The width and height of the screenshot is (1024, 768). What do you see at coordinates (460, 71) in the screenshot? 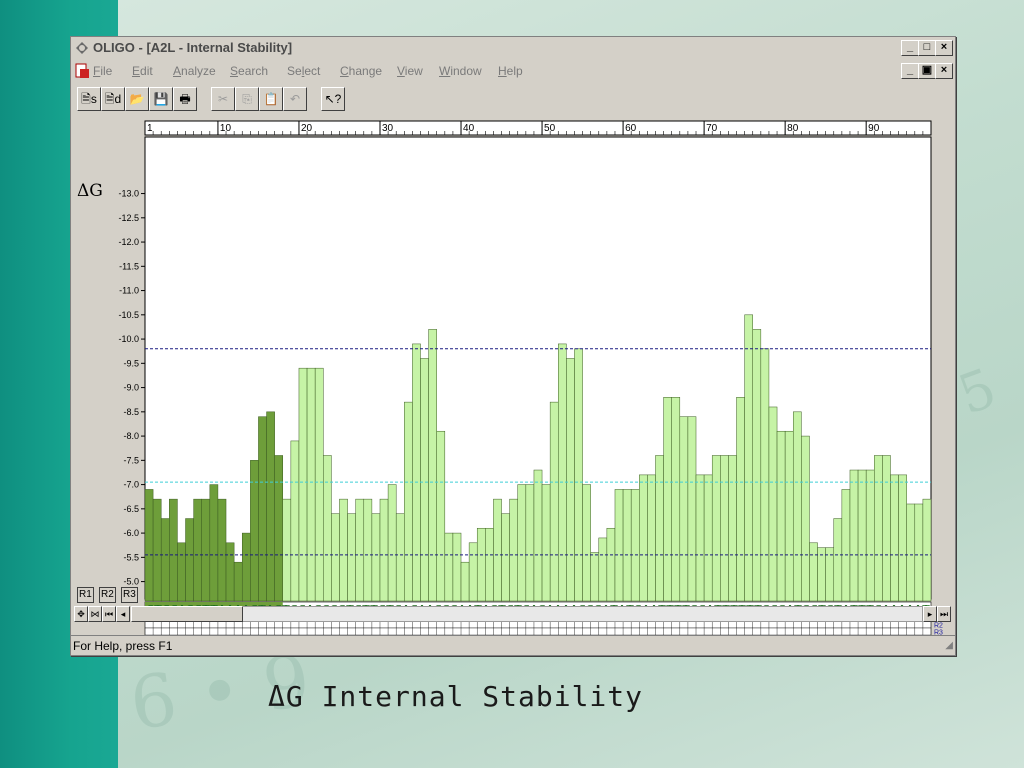
I see `menu-item: Window` at bounding box center [460, 71].